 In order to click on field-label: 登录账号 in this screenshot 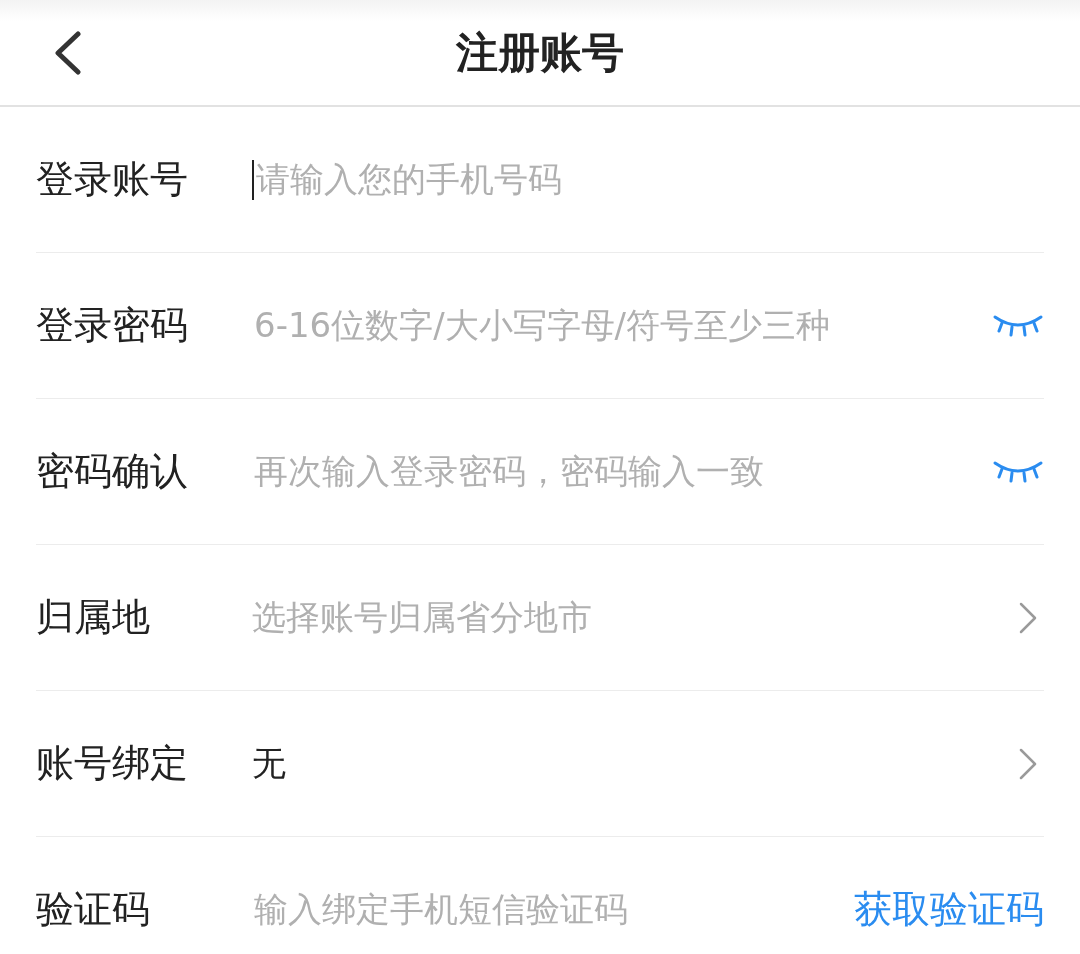, I will do `click(112, 179)`.